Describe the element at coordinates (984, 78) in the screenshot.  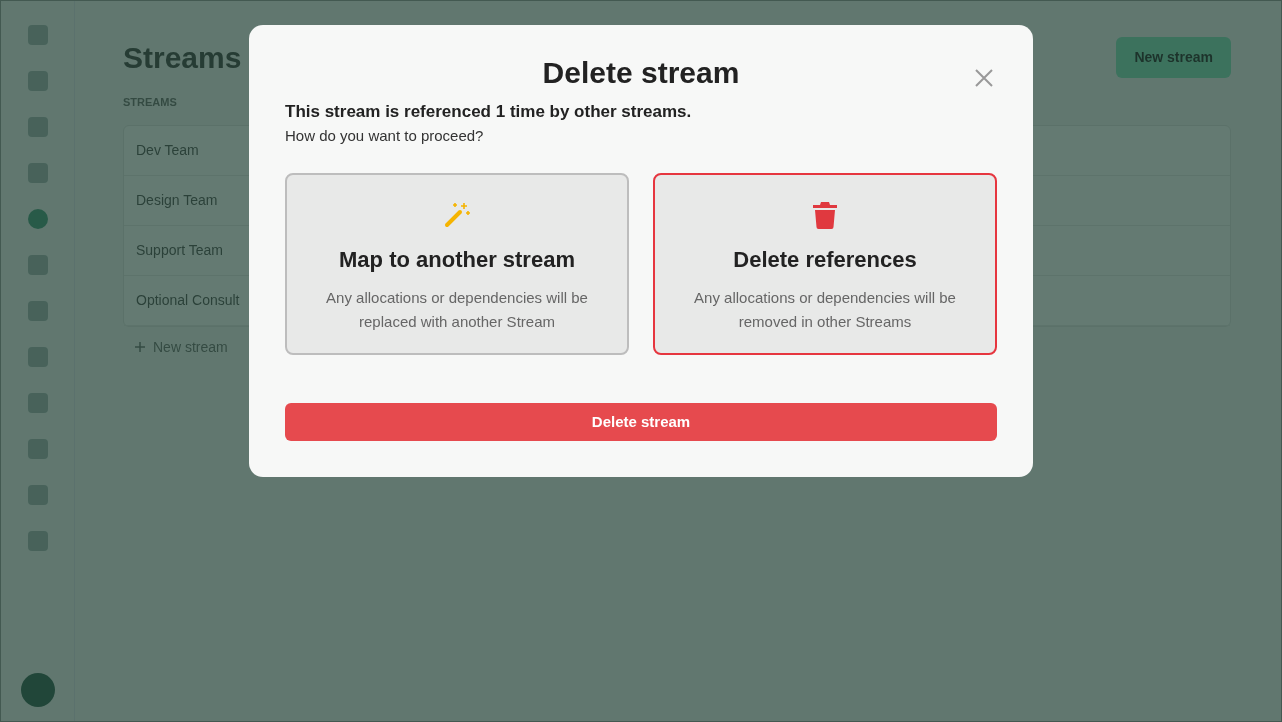
I see `close-icon` at that location.